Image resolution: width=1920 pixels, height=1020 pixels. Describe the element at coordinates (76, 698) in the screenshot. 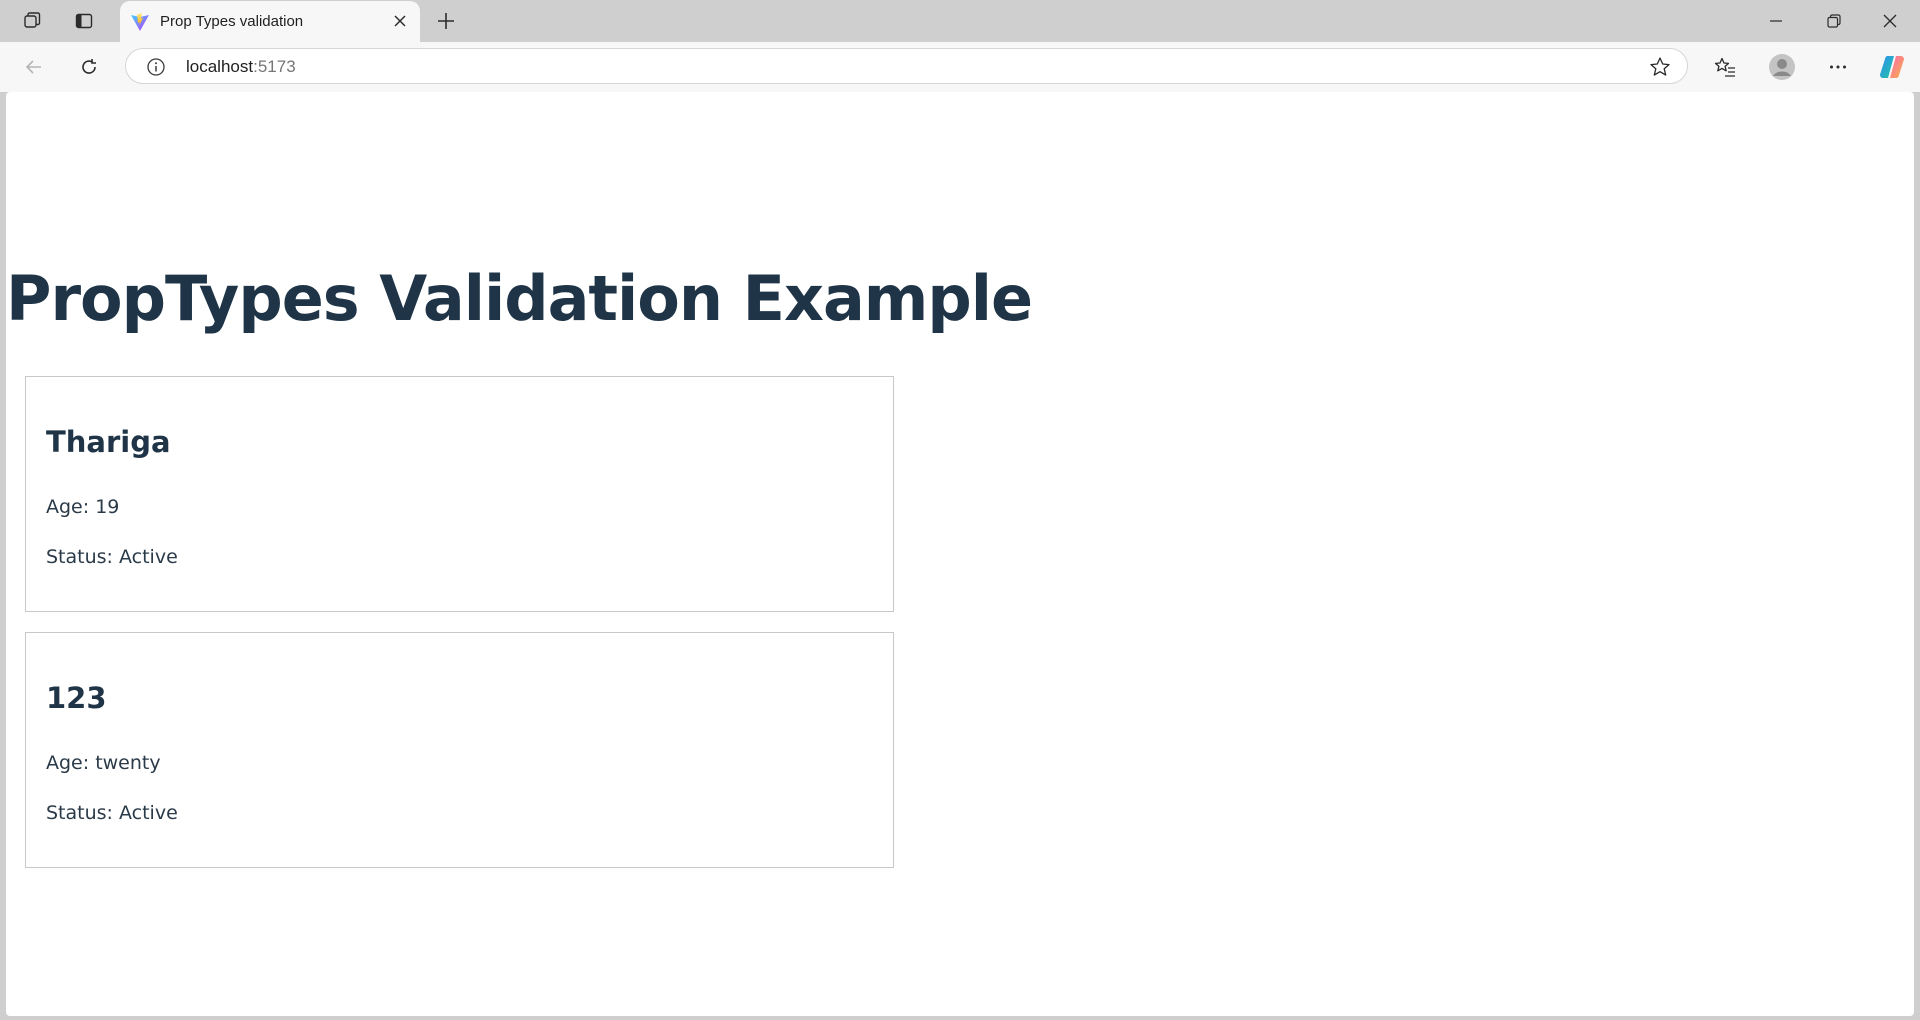

I see `user-name: 123` at that location.